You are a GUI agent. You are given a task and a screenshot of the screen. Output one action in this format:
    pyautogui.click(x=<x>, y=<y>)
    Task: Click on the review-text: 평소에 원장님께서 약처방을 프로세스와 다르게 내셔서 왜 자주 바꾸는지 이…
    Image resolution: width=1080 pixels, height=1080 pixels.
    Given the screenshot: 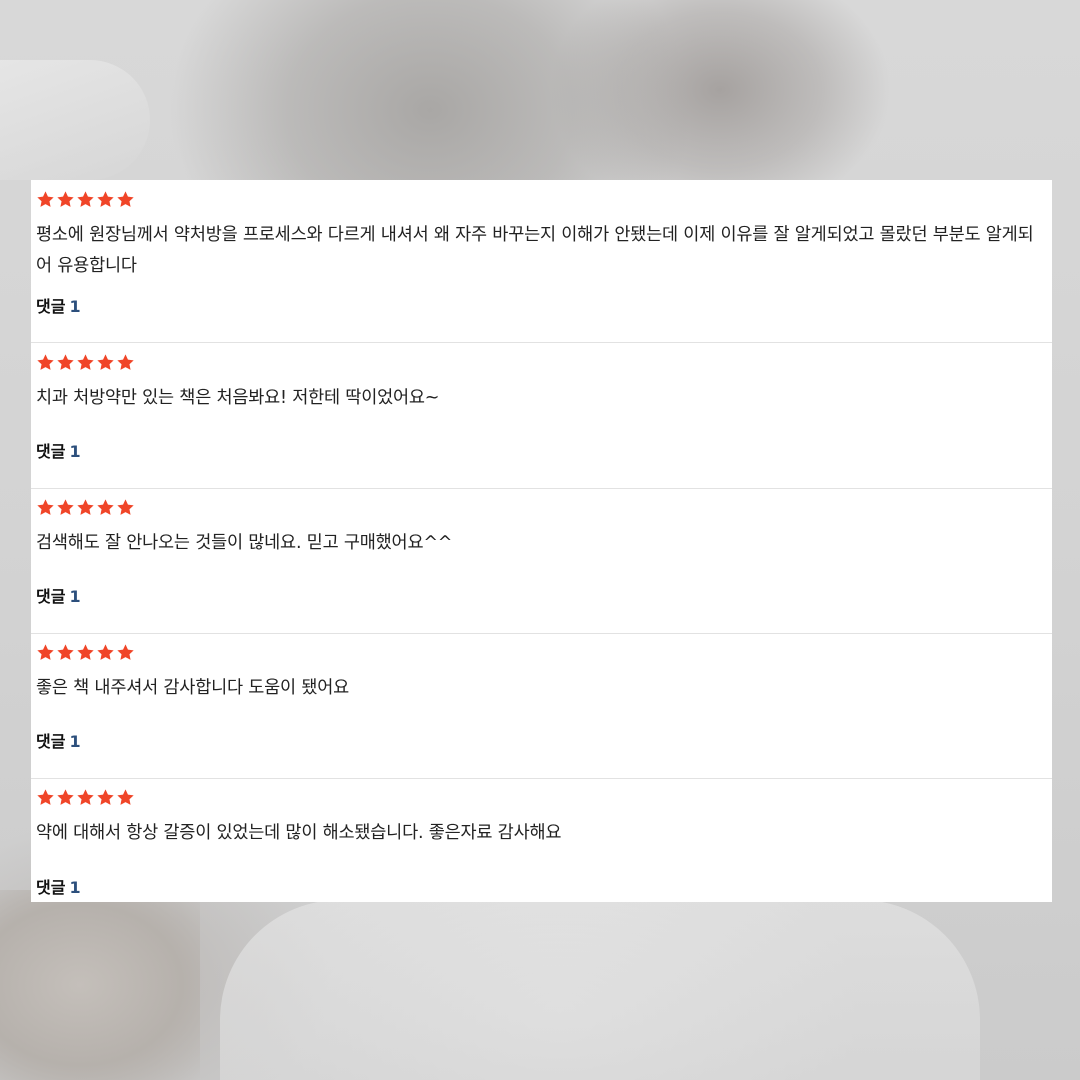 What is the action you would take?
    pyautogui.click(x=535, y=250)
    